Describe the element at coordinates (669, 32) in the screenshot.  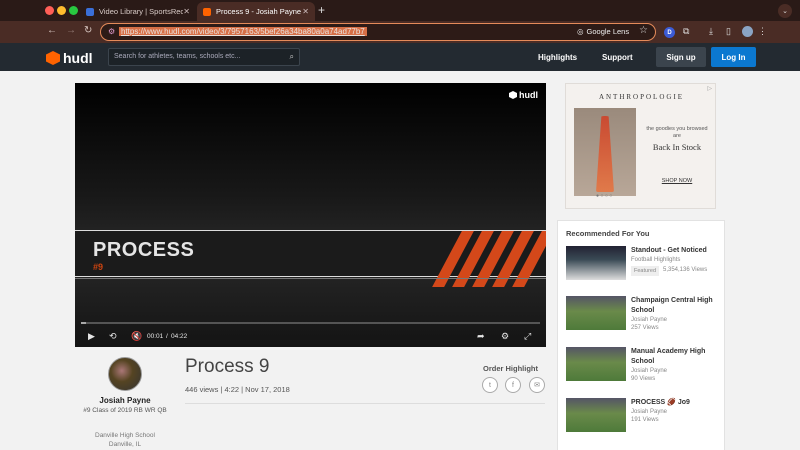
I see `extension-d-icon: D` at that location.